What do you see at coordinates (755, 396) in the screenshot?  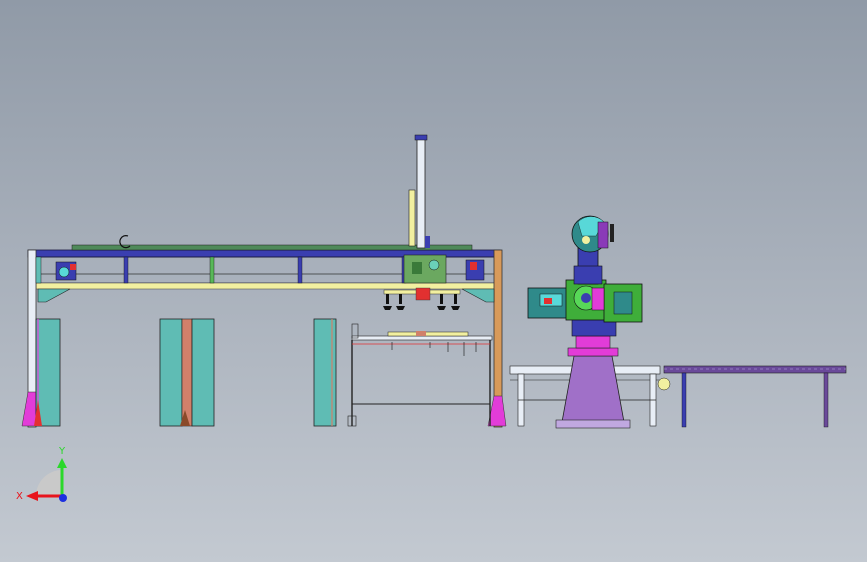 I see `robot-conveyor` at bounding box center [755, 396].